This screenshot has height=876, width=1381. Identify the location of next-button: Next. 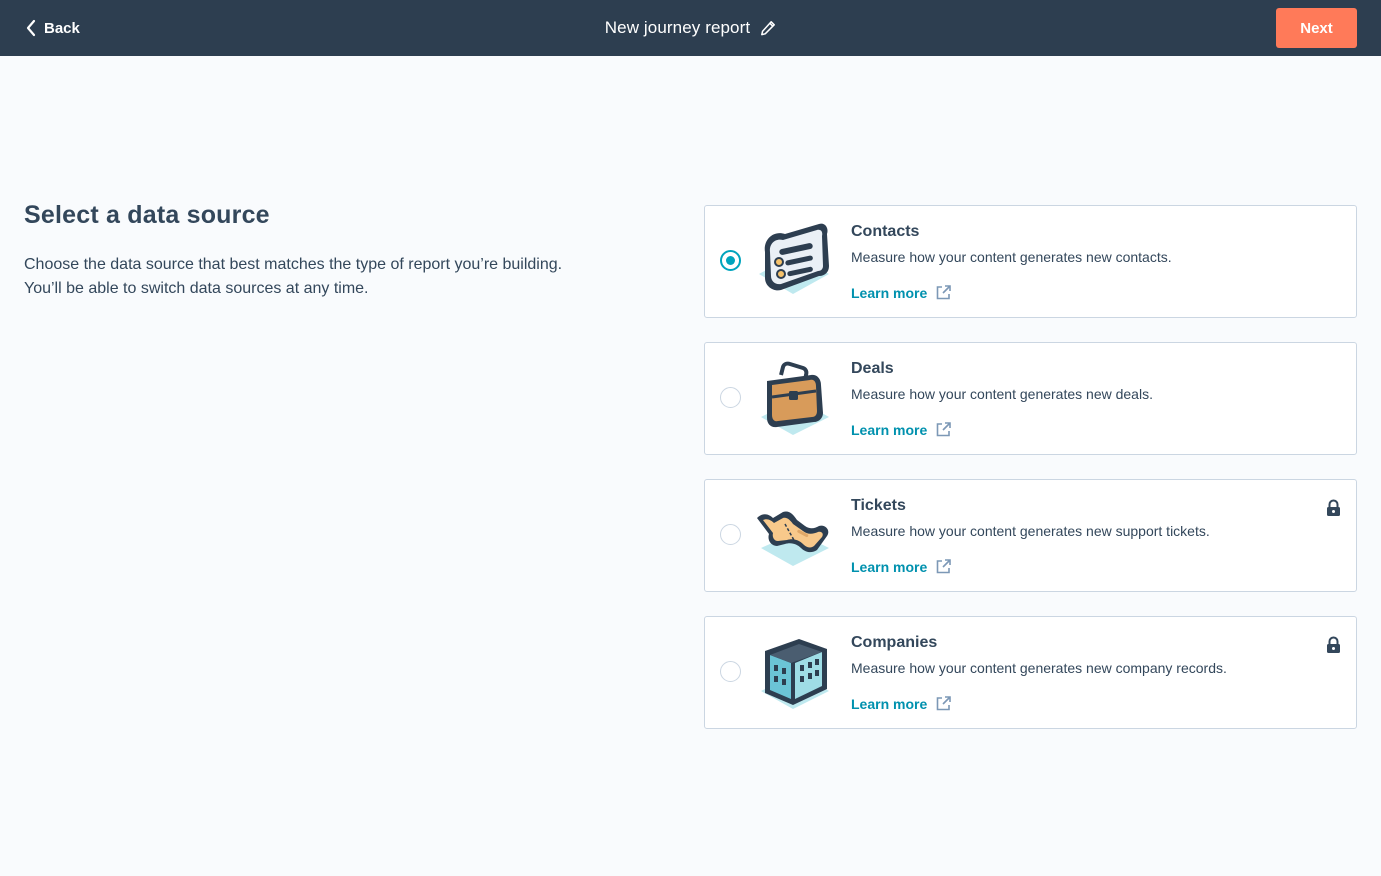
(1316, 28).